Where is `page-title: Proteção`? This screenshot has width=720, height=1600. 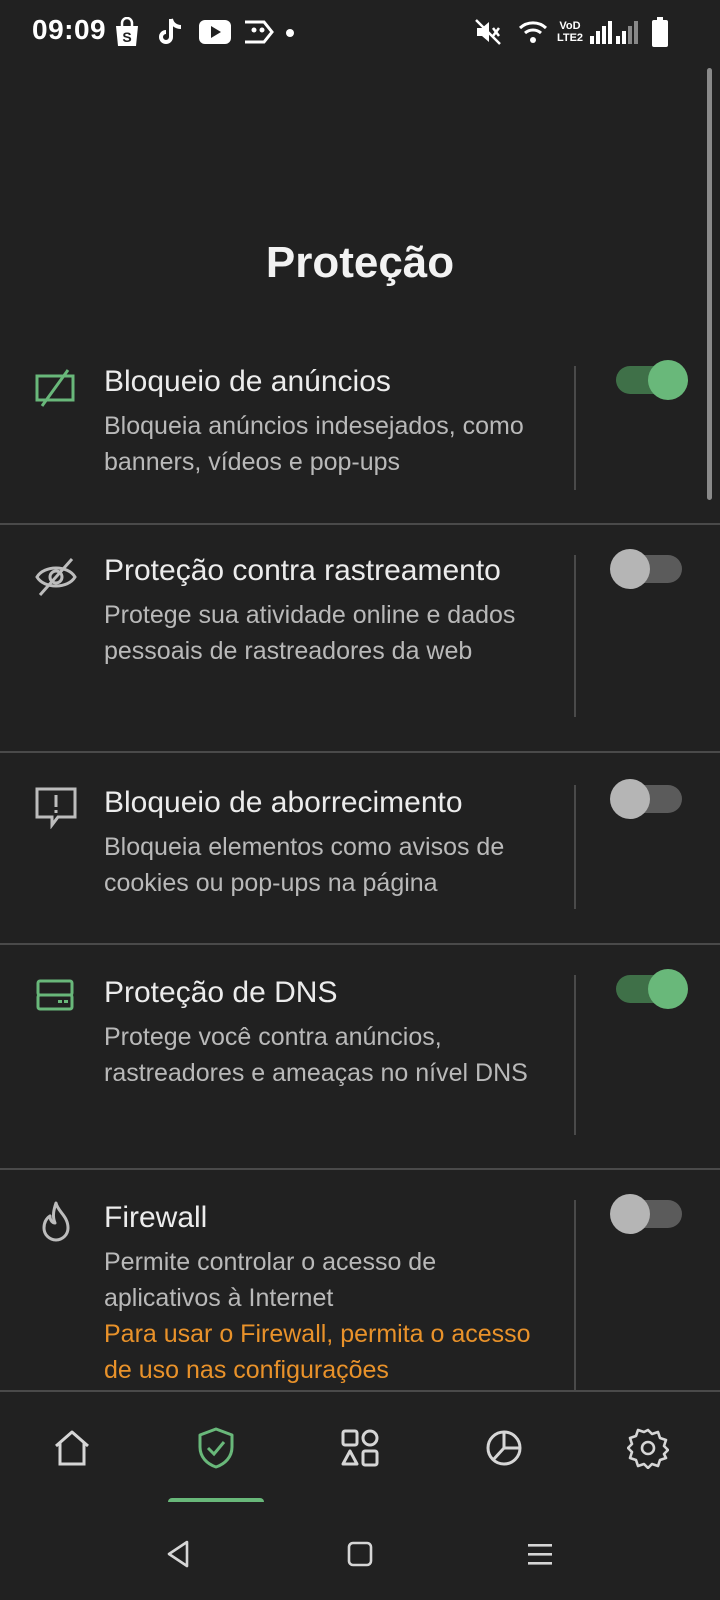
page-title: Proteção is located at coordinates (360, 262).